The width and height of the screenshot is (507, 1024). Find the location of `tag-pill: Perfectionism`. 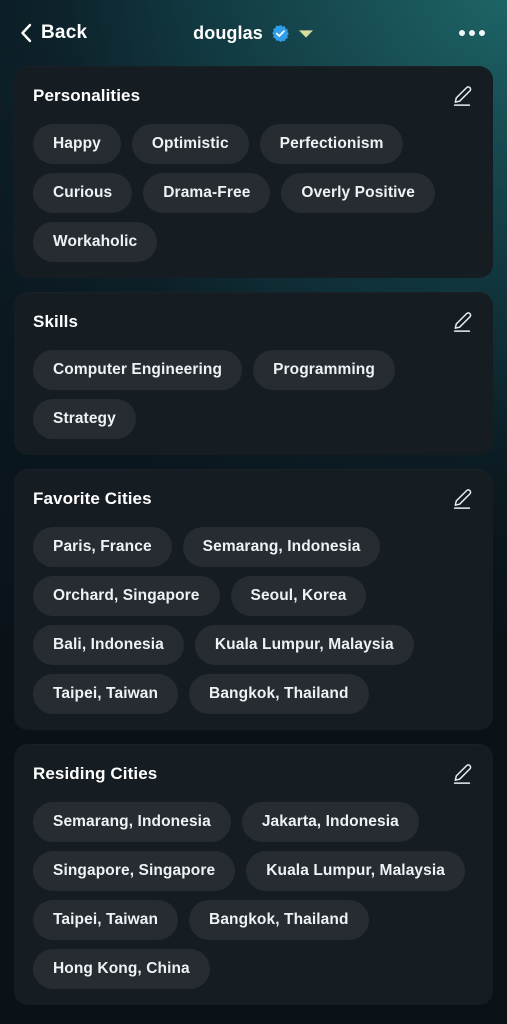

tag-pill: Perfectionism is located at coordinates (331, 144).